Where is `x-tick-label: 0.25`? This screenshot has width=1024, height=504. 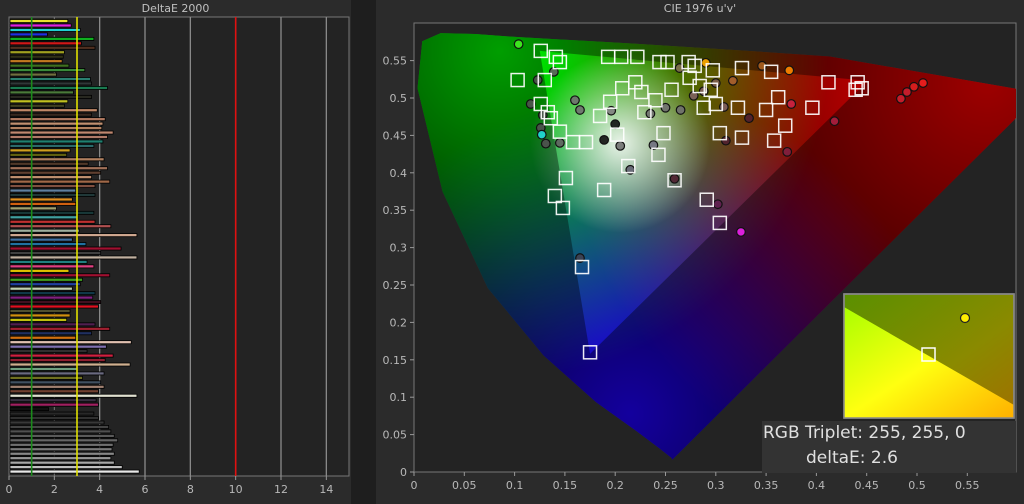
x-tick-label: 0.25 is located at coordinates (665, 485).